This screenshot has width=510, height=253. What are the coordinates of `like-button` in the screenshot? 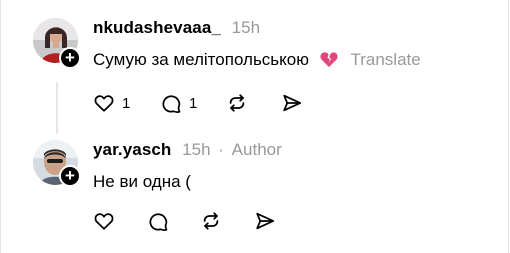 It's located at (104, 221).